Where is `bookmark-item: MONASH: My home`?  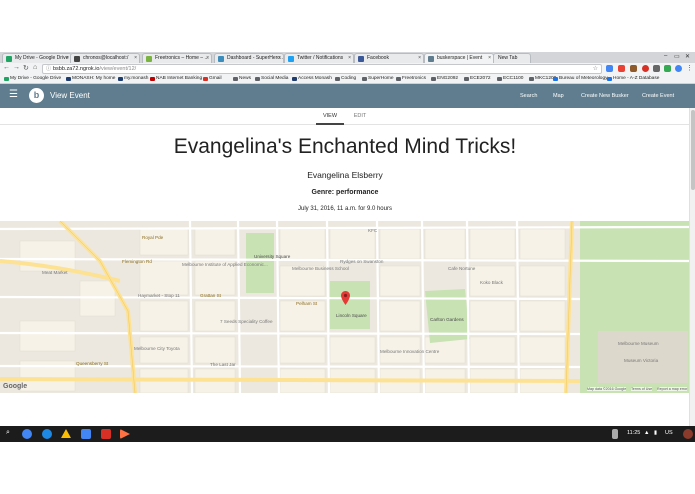
bookmark-item: MONASH: My home is located at coordinates (90, 79).